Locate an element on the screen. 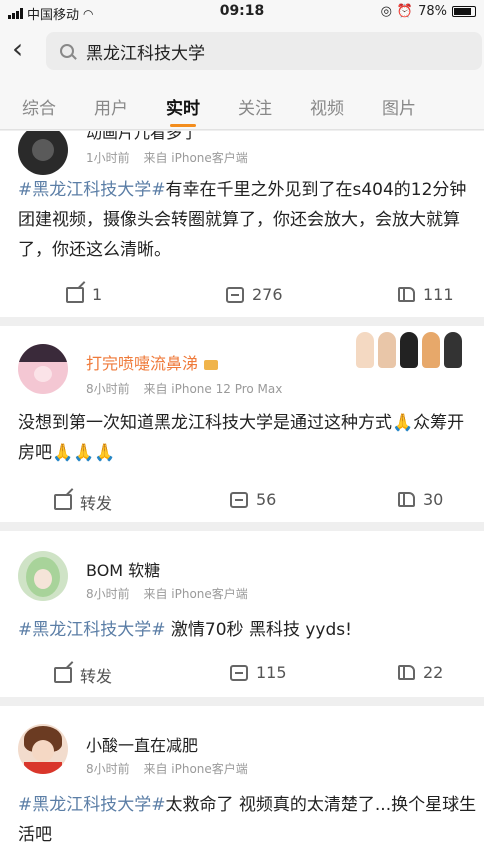 The width and height of the screenshot is (484, 856). tab-realtime: 实时 is located at coordinates (183, 110).